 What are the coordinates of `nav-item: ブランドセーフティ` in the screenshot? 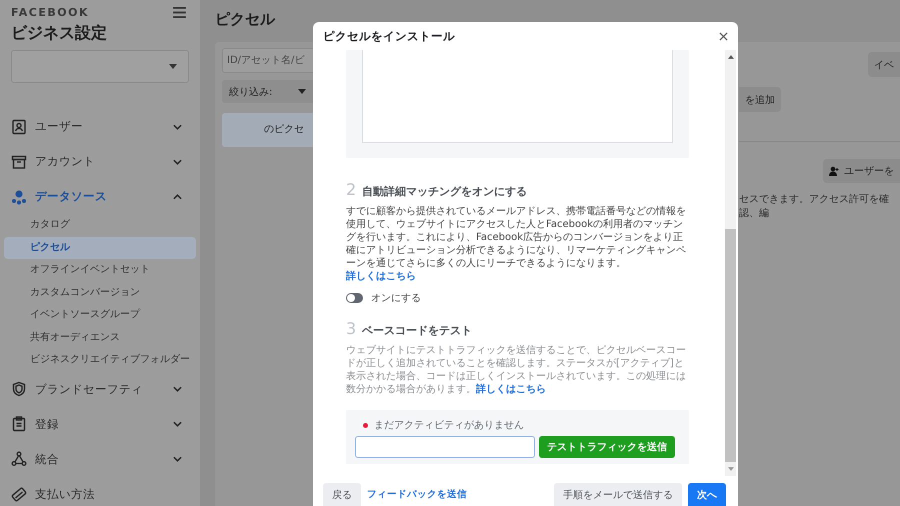 It's located at (100, 389).